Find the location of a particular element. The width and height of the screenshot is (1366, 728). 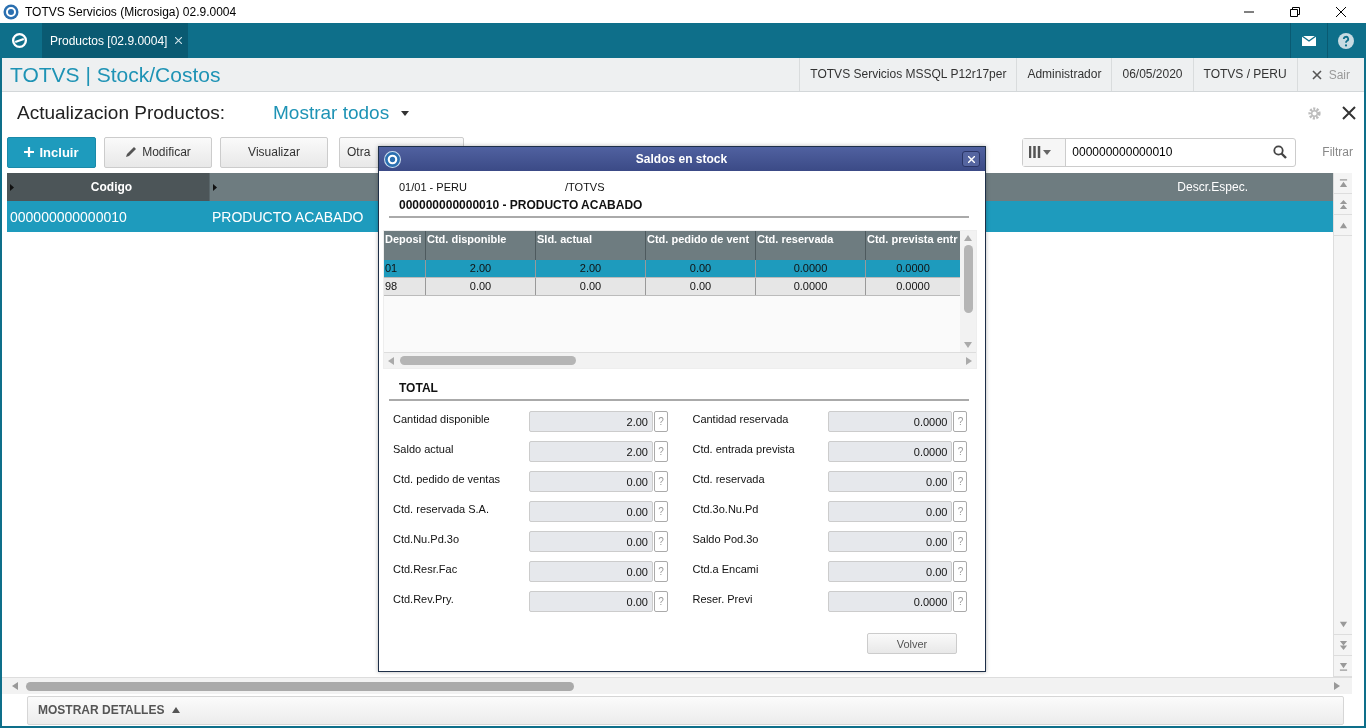

field-label: Ctd. pedido de ventas is located at coordinates (447, 478).